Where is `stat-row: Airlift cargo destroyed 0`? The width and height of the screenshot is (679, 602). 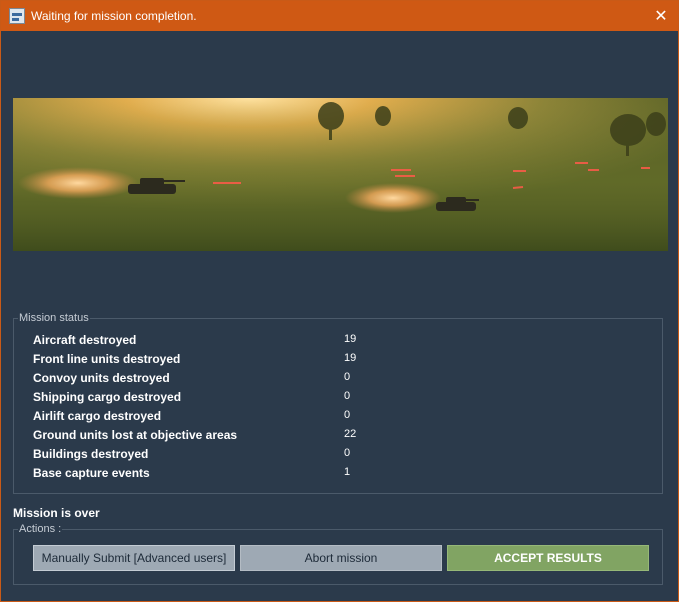 stat-row: Airlift cargo destroyed 0 is located at coordinates (333, 417).